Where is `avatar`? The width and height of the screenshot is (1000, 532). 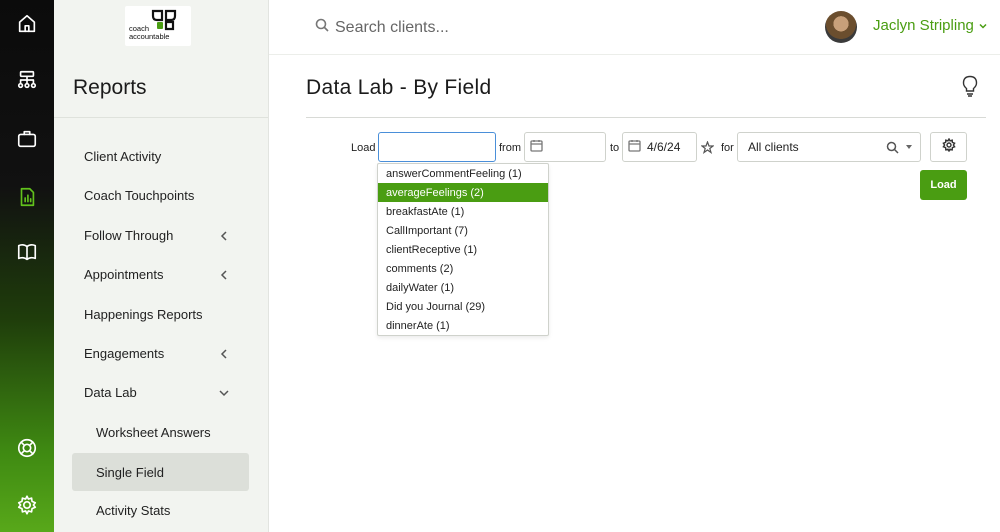 avatar is located at coordinates (841, 27).